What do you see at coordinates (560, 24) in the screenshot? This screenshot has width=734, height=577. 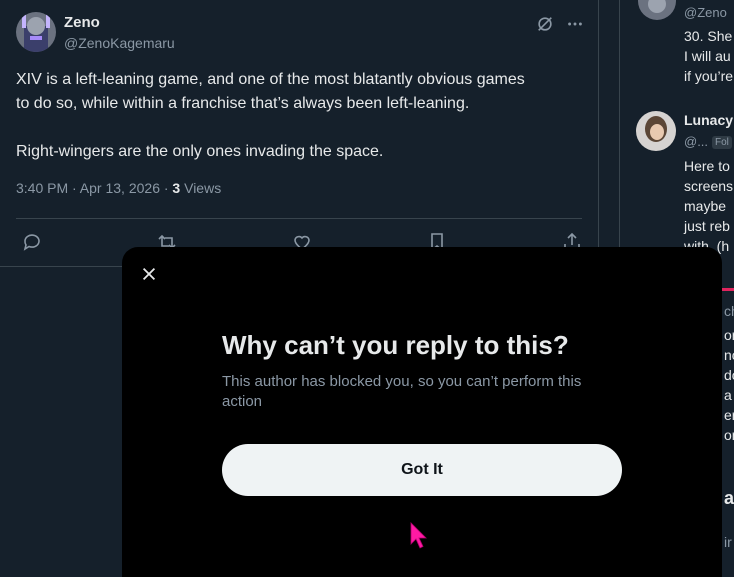 I see `tweet-top-actions` at bounding box center [560, 24].